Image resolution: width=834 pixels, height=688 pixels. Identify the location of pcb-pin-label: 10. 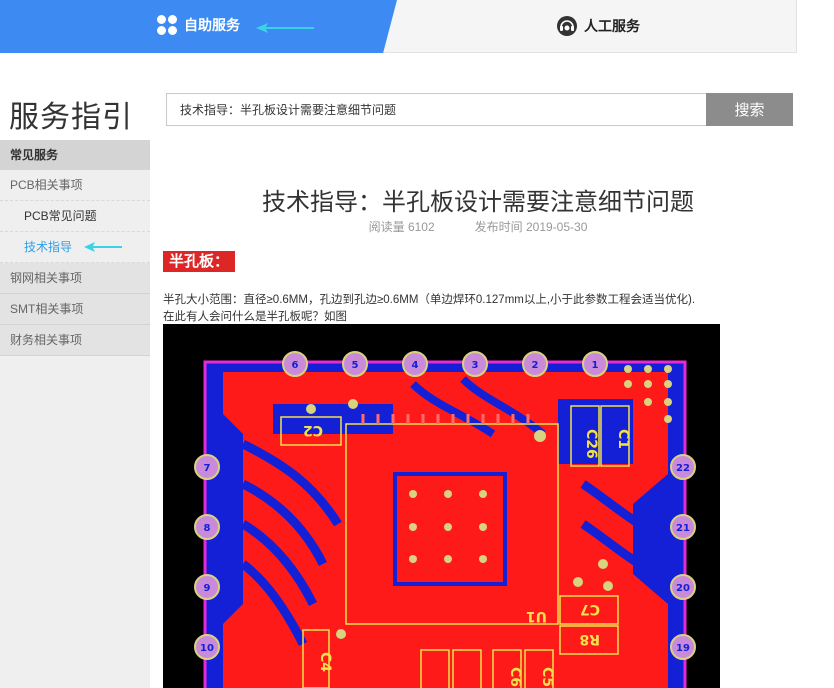
(207, 648).